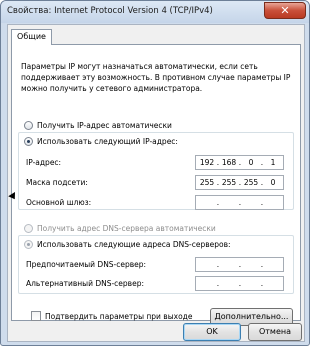 This screenshot has height=346, width=320. What do you see at coordinates (28, 125) in the screenshot?
I see `ip-auto-radio` at bounding box center [28, 125].